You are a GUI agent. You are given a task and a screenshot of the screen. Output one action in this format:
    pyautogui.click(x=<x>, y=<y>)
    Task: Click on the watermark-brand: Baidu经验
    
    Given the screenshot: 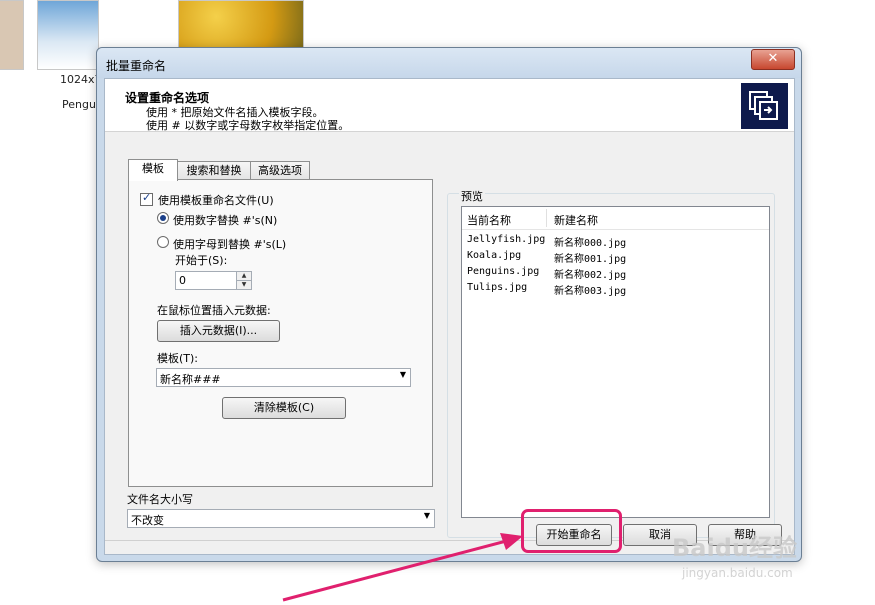 What is the action you would take?
    pyautogui.click(x=734, y=548)
    